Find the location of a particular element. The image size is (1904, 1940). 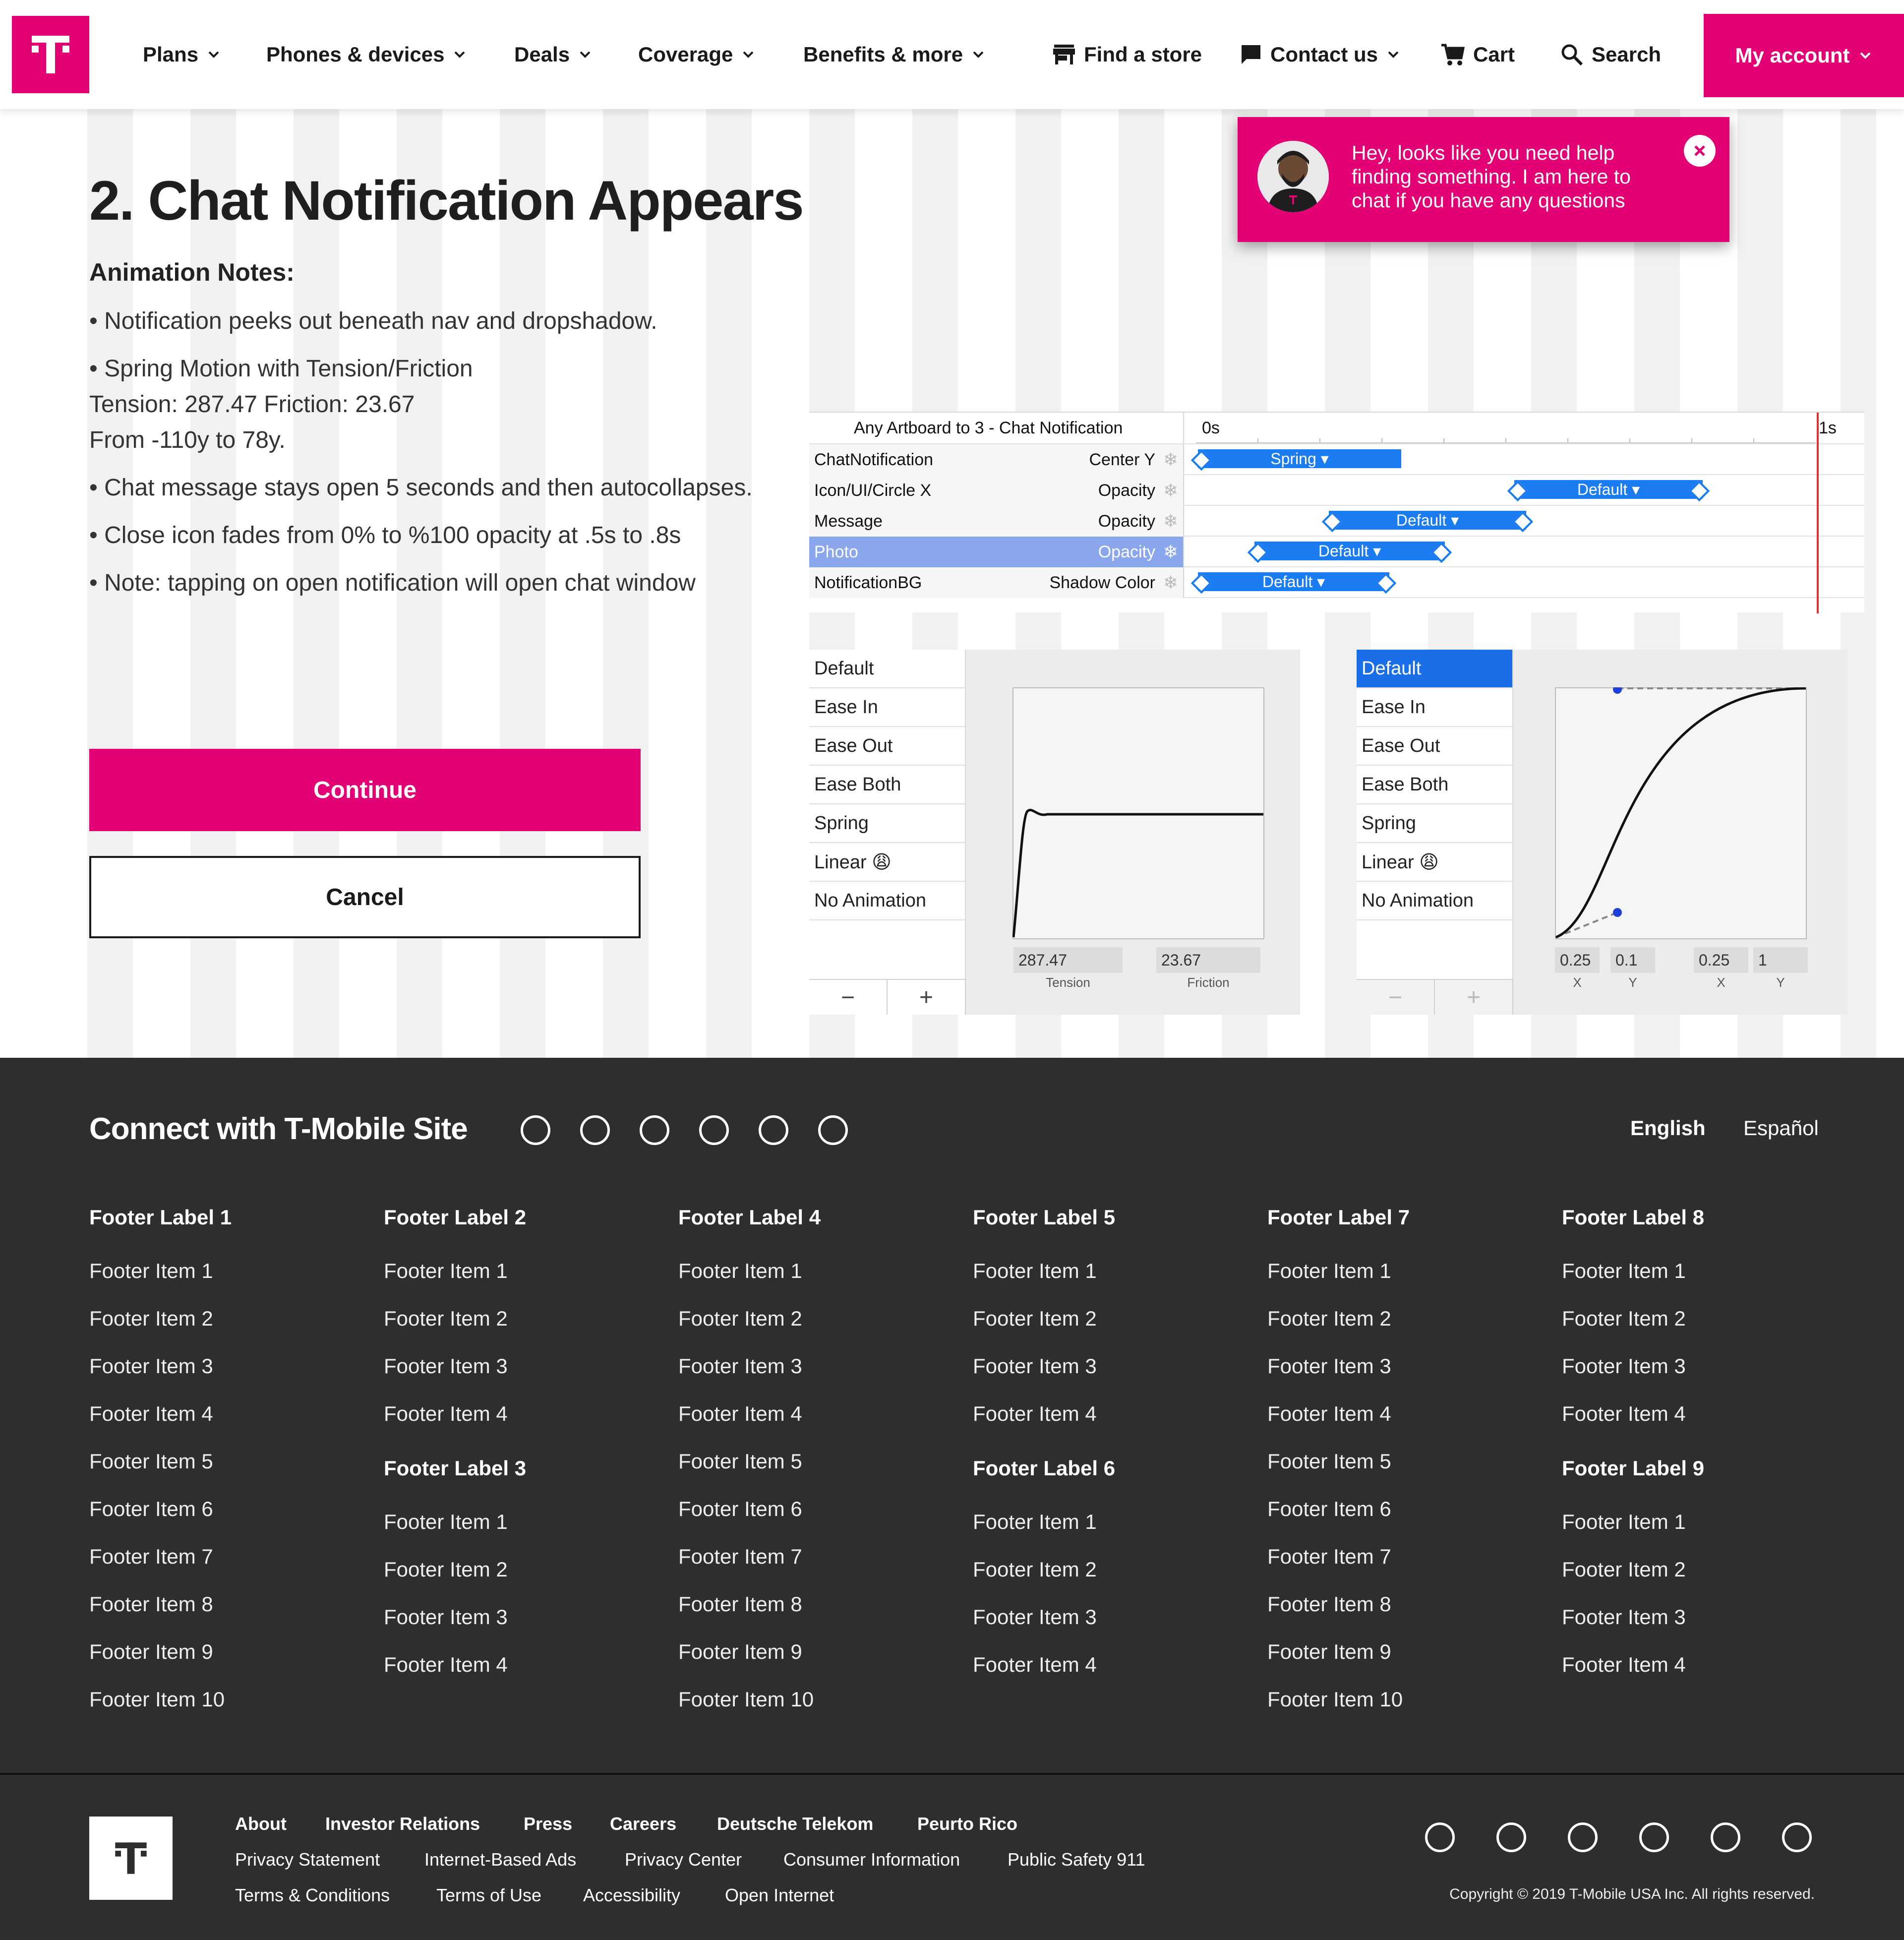

legal-link: Terms of Use is located at coordinates (488, 1895).